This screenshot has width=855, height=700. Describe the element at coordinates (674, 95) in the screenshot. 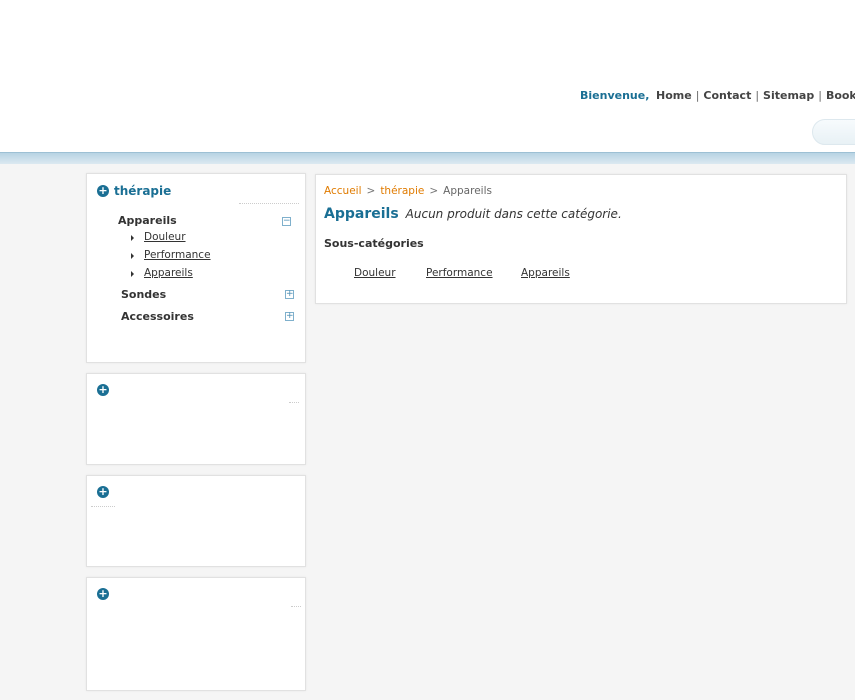

I see `nav-home-link: Home` at that location.